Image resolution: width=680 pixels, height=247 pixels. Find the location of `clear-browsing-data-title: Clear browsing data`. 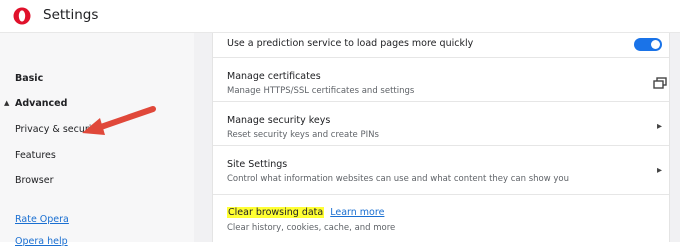

clear-browsing-data-title: Clear browsing data is located at coordinates (276, 212).